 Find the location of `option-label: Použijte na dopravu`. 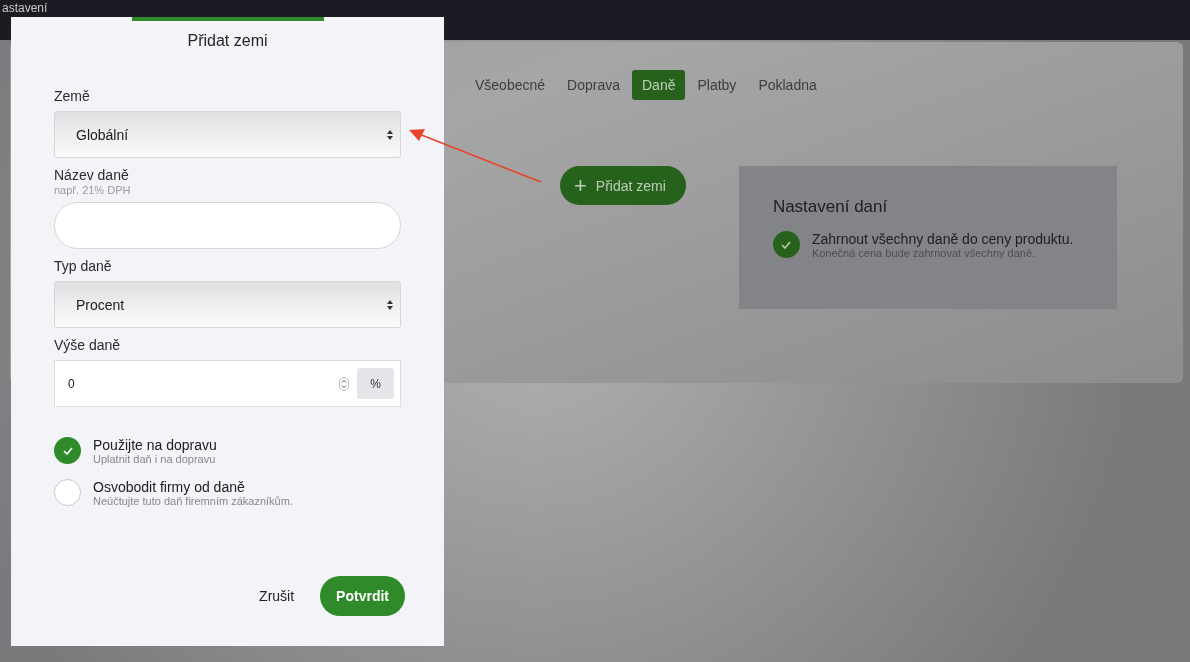

option-label: Použijte na dopravu is located at coordinates (155, 445).